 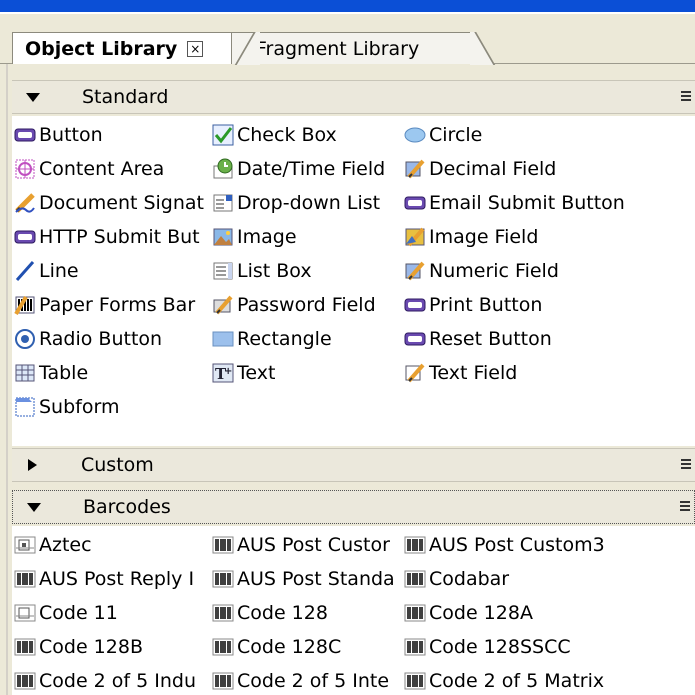 I want to click on rectangle-icon, so click(x=223, y=339).